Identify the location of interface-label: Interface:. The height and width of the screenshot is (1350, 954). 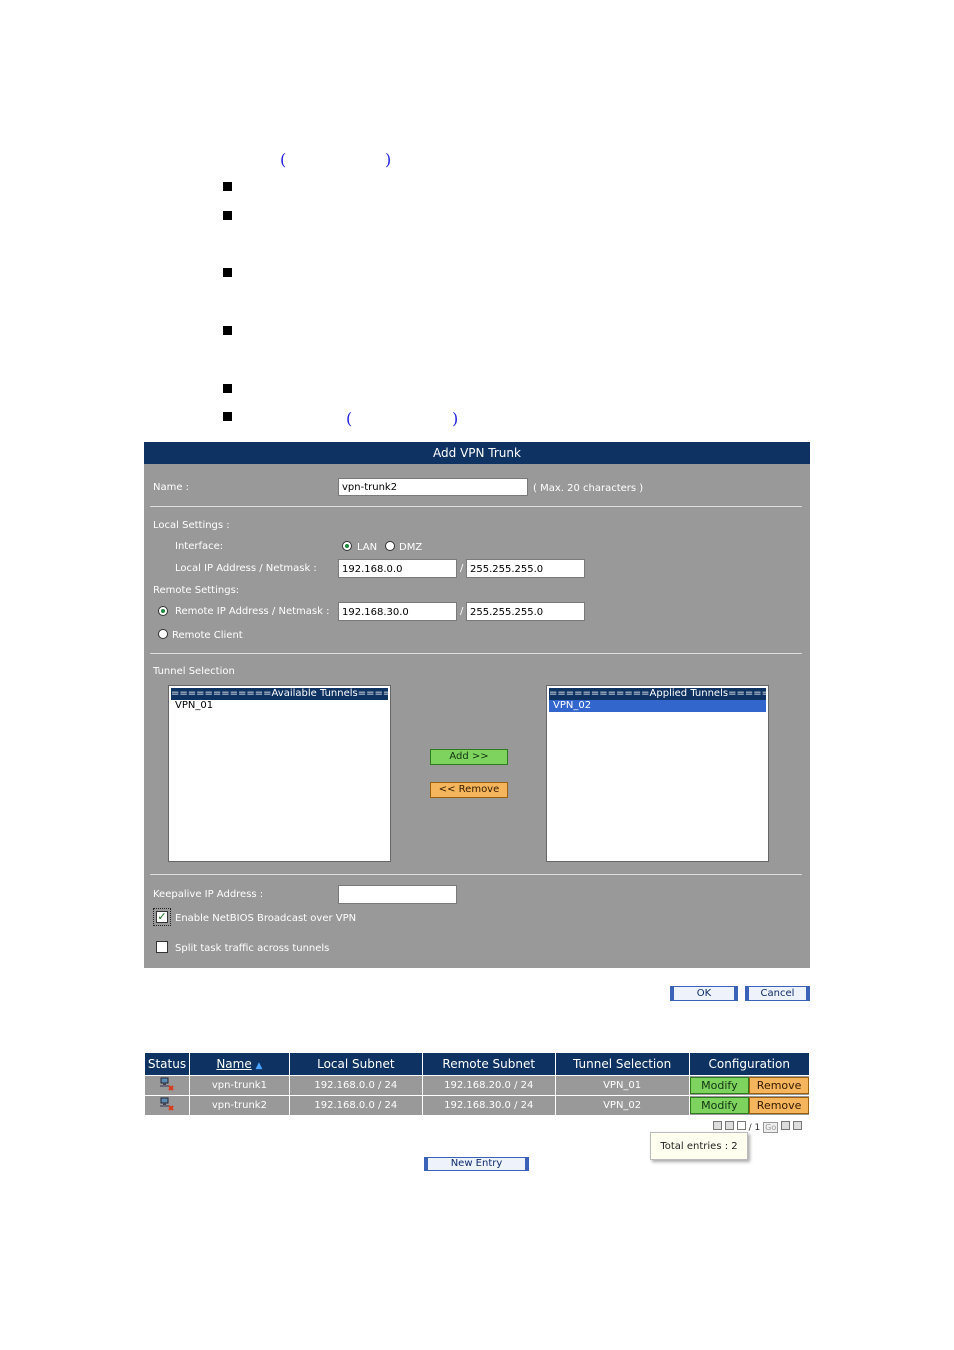
(199, 546).